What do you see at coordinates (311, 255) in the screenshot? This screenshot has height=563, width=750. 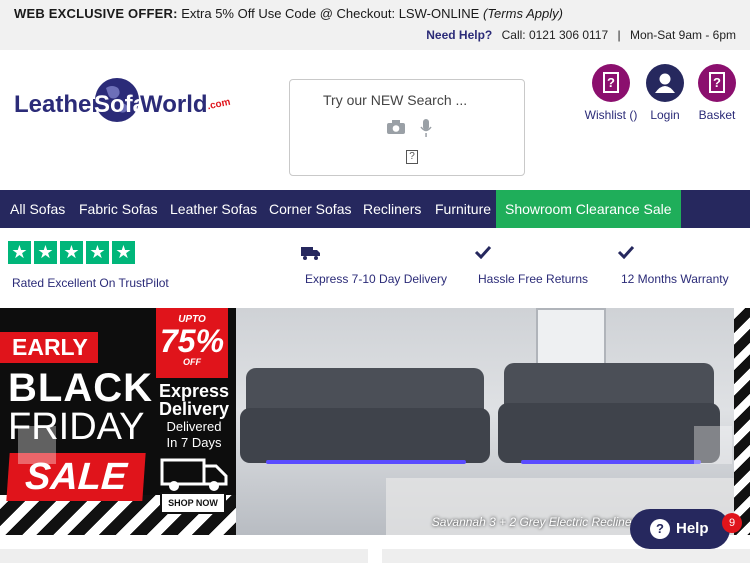 I see `delivery-truck-icon` at bounding box center [311, 255].